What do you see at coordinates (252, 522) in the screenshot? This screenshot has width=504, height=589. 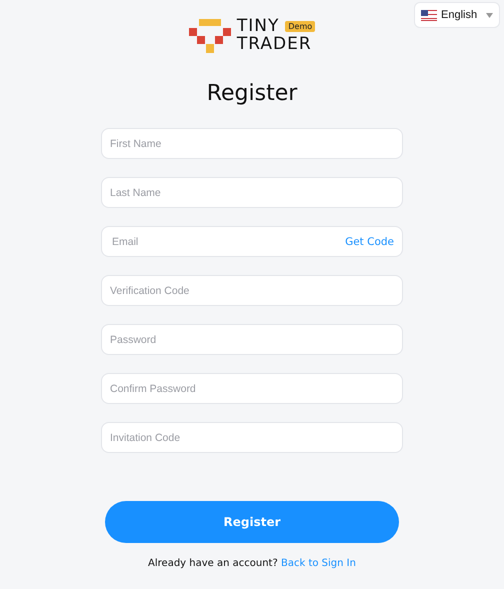 I see `register-button: Register` at bounding box center [252, 522].